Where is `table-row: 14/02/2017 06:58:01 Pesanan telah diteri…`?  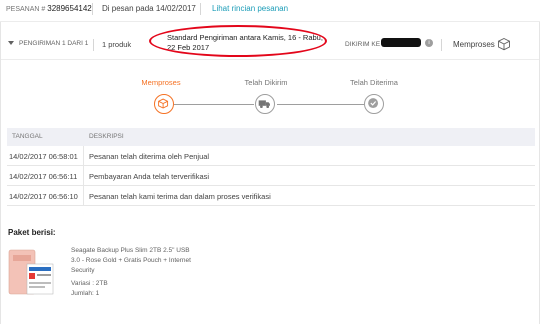
table-row: 14/02/2017 06:58:01 Pesanan telah diteri… is located at coordinates (271, 156).